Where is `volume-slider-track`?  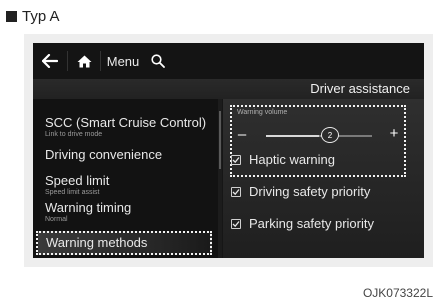 volume-slider-track is located at coordinates (319, 136).